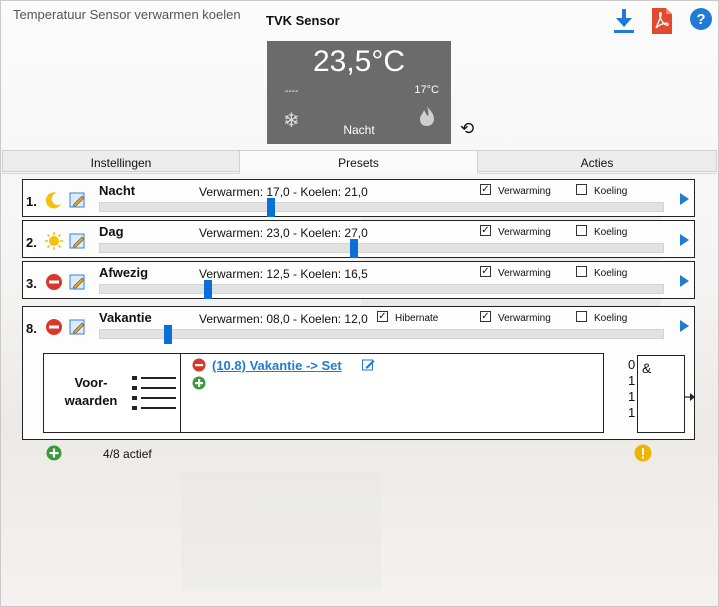 Image resolution: width=719 pixels, height=607 pixels. Describe the element at coordinates (664, 21) in the screenshot. I see `pdf-icon` at that location.